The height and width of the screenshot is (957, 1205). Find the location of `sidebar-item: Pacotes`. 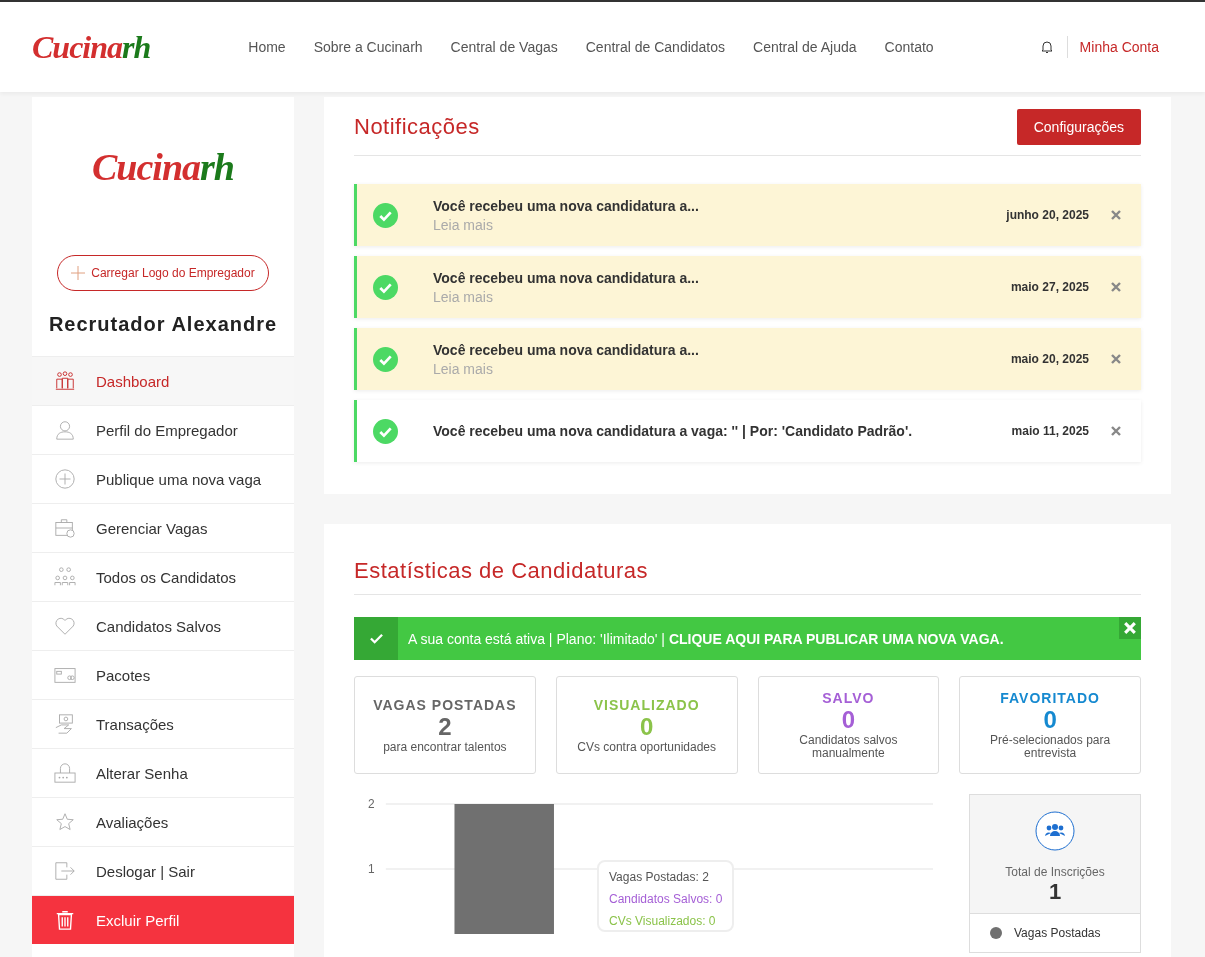

sidebar-item: Pacotes is located at coordinates (163, 674).